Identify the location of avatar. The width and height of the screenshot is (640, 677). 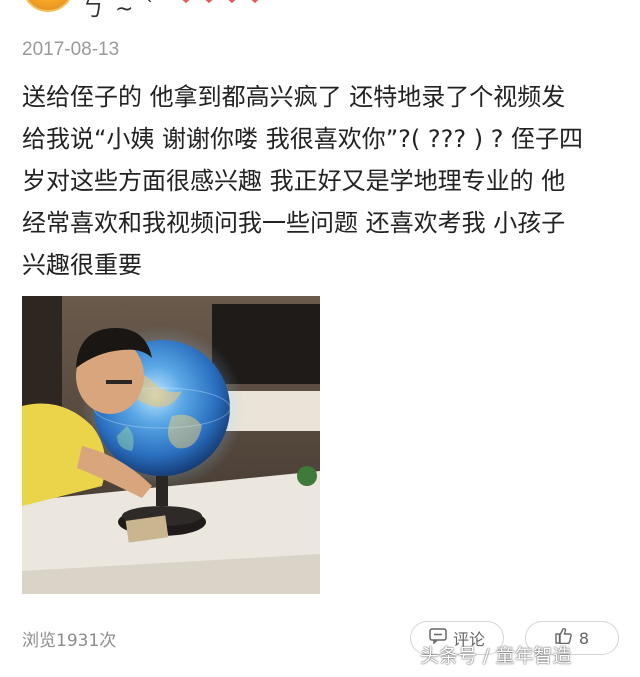
(48, 6).